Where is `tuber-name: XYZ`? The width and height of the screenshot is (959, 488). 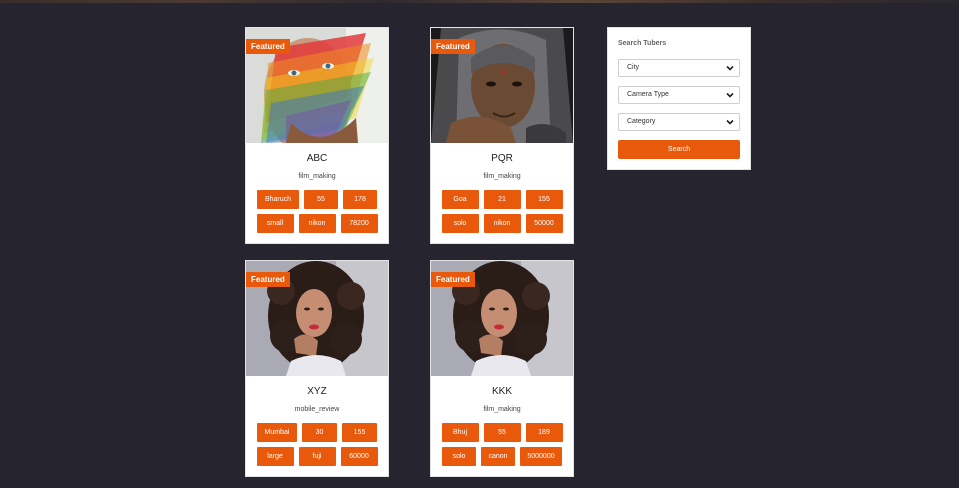
tuber-name: XYZ is located at coordinates (317, 392).